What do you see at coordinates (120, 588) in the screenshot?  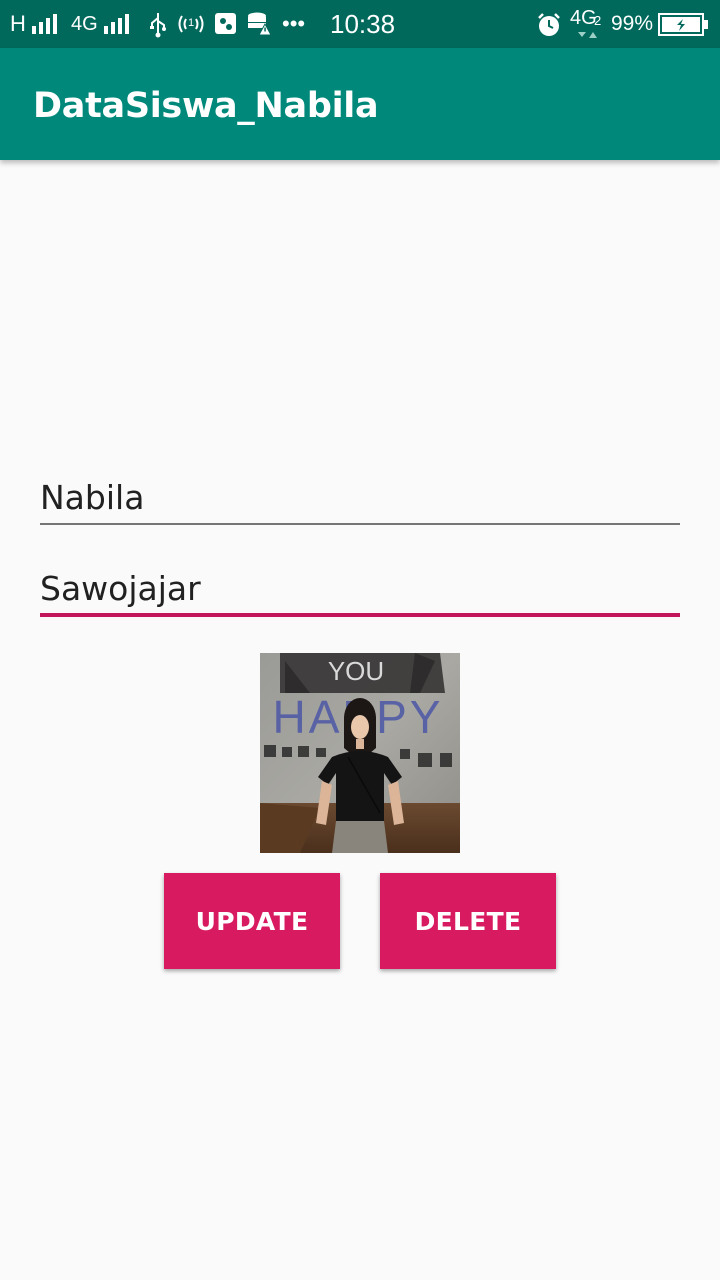 I see `address-field-value: Sawojajar` at bounding box center [120, 588].